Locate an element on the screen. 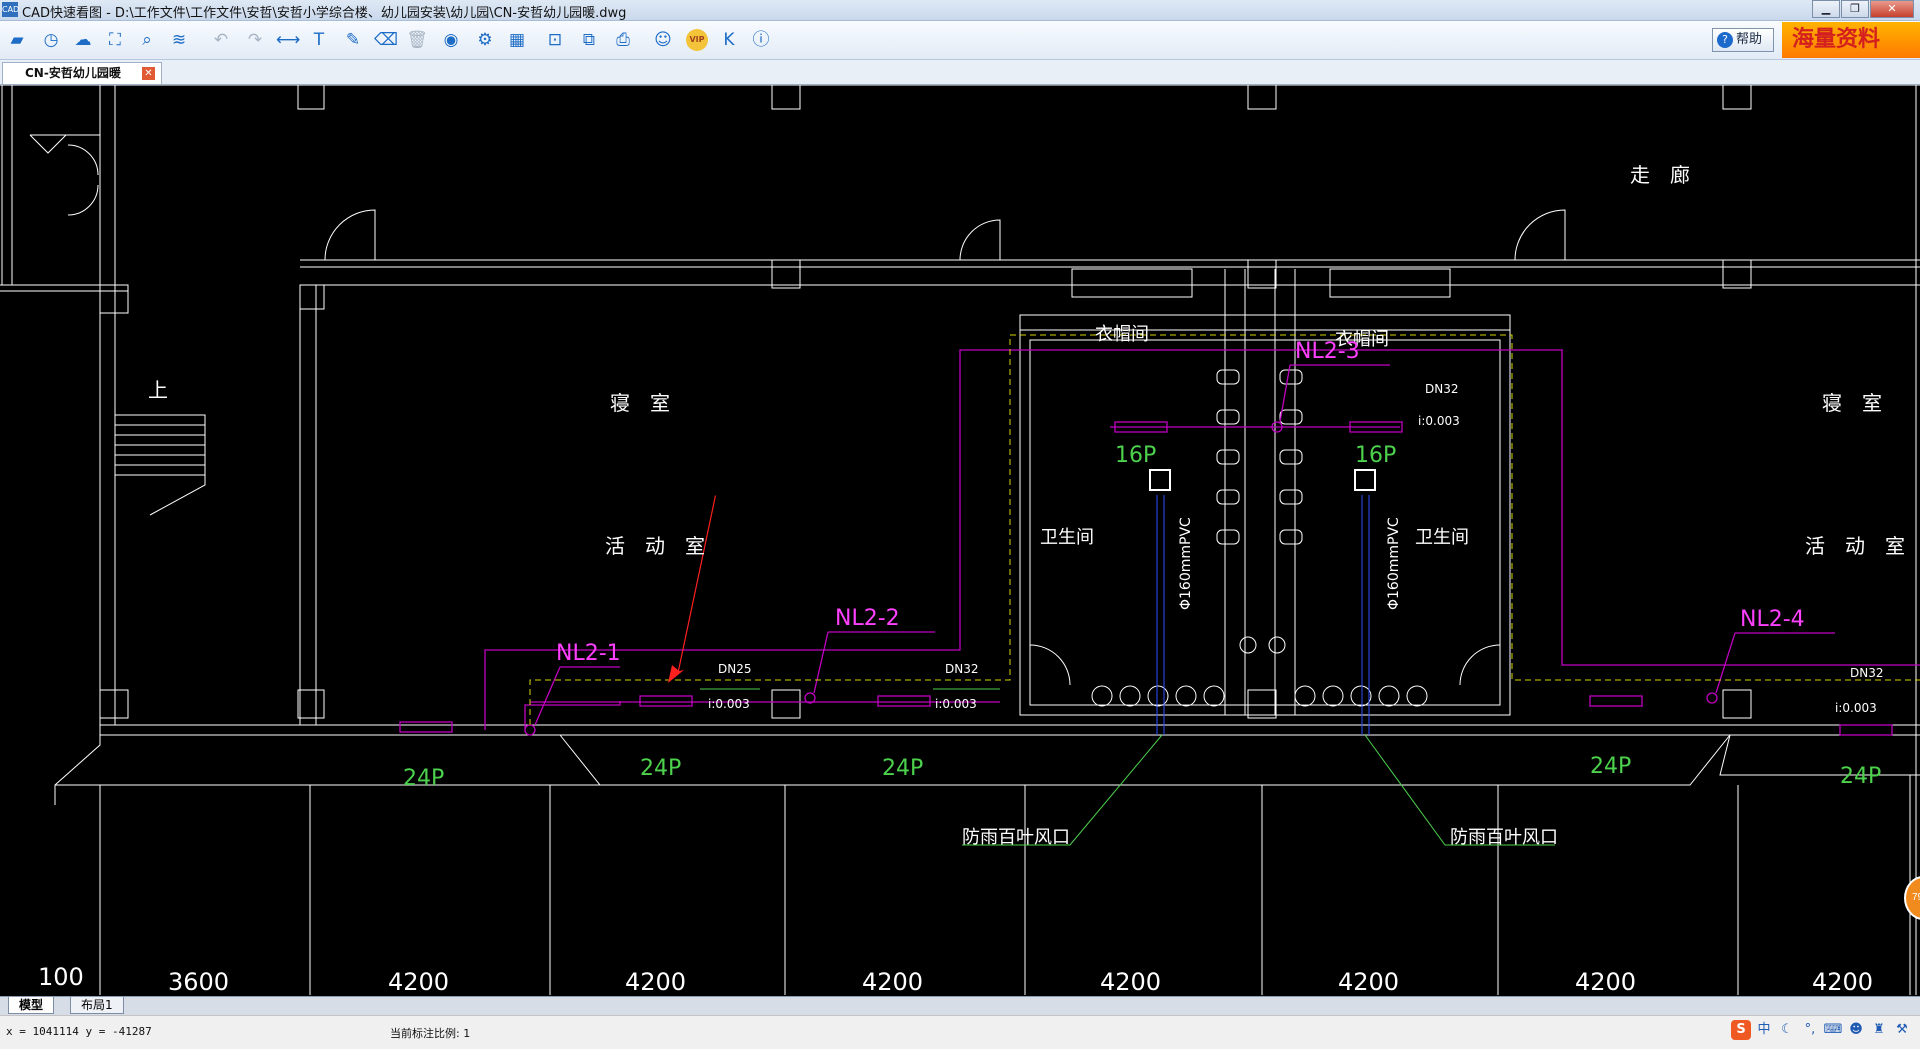 The height and width of the screenshot is (1049, 1920). vip-icon: VIP is located at coordinates (697, 40).